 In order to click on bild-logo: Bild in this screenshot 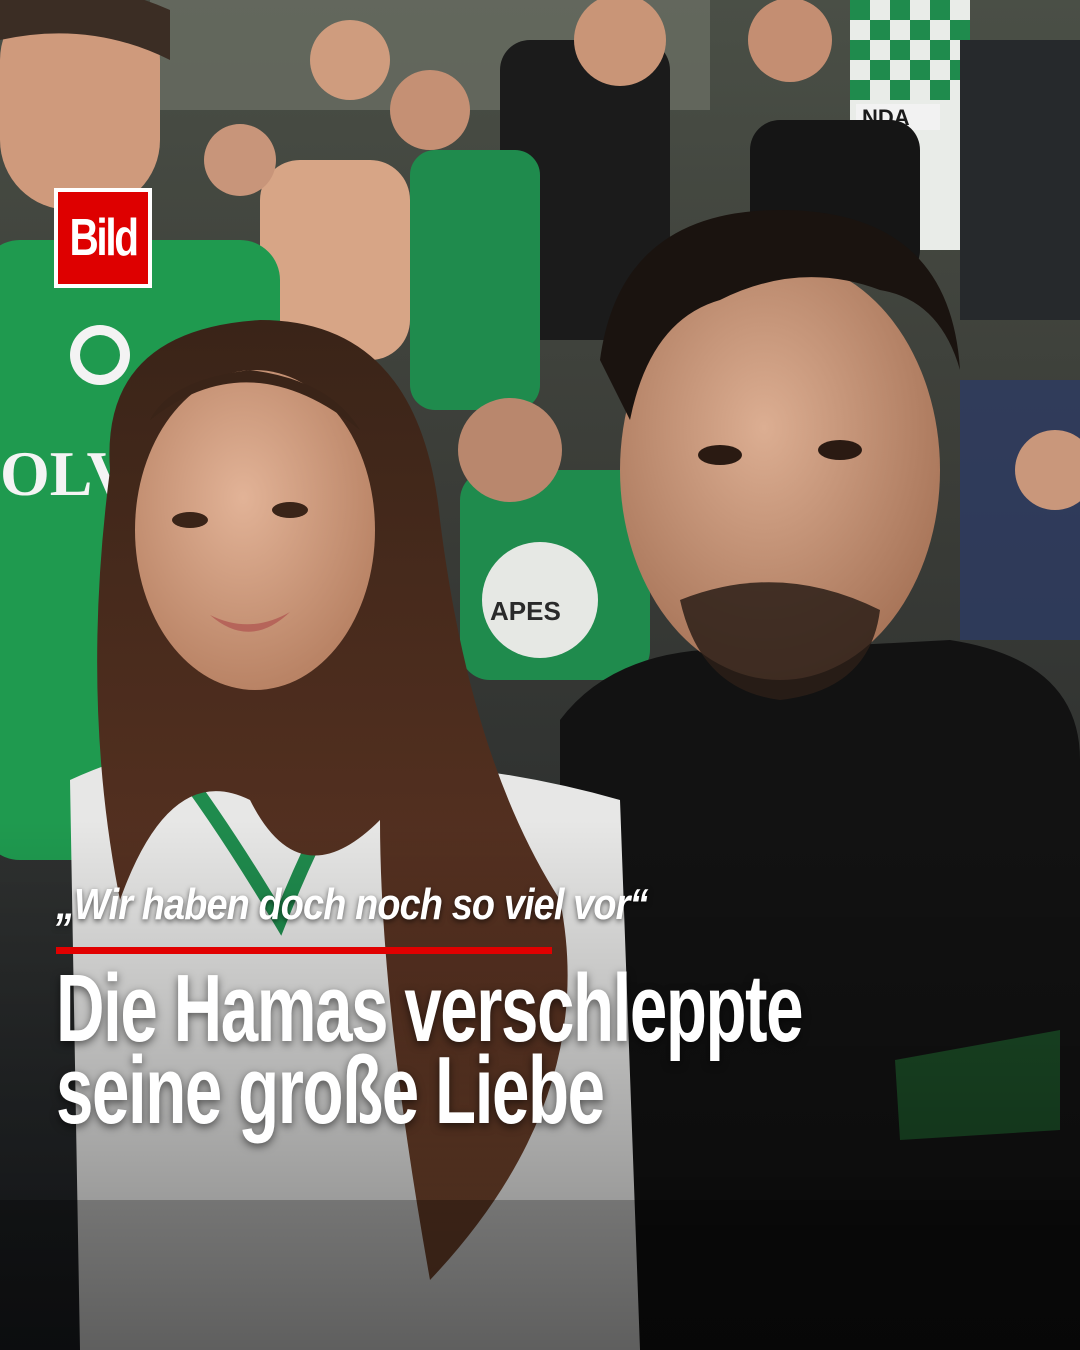, I will do `click(103, 238)`.